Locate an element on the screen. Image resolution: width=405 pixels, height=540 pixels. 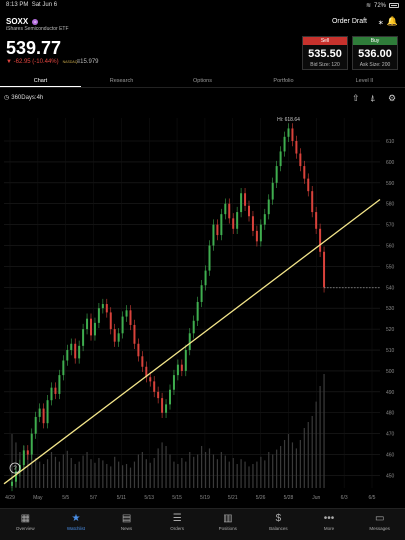
y-tick-label: 550 is located at coordinates (390, 267).